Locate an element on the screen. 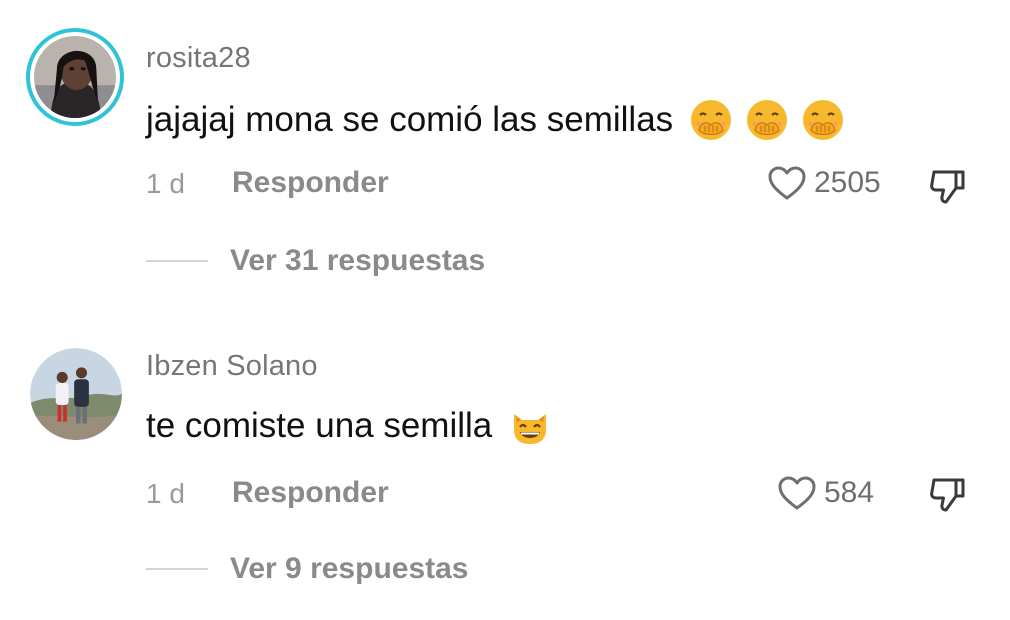 The height and width of the screenshot is (620, 1010). view-replies-button: Ver 9 respuestas is located at coordinates (307, 569).